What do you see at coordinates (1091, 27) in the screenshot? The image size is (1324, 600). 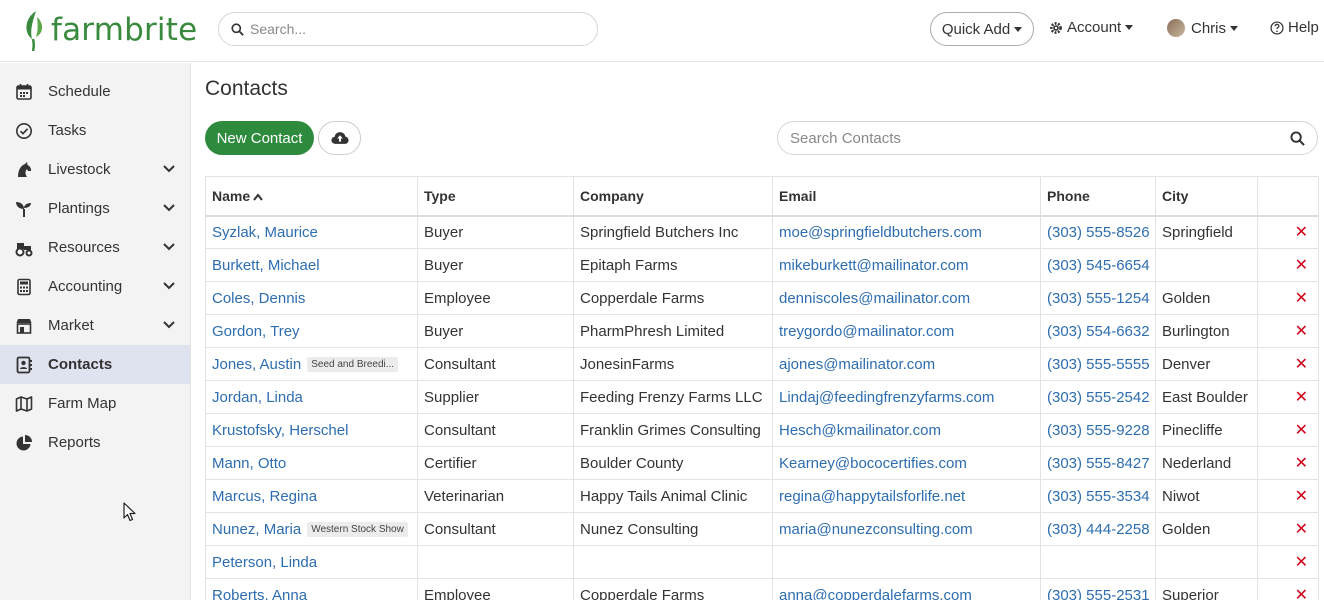 I see `account-menu: Account` at bounding box center [1091, 27].